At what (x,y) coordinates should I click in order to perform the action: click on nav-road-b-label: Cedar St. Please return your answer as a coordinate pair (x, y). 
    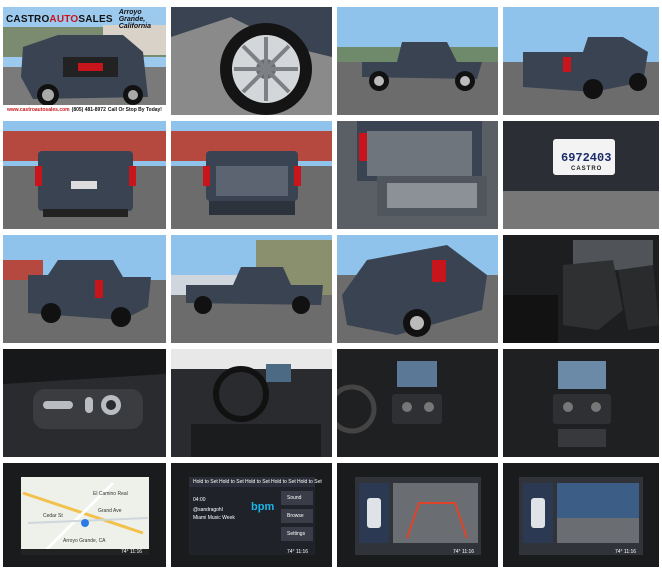
    Looking at the image, I should click on (53, 516).